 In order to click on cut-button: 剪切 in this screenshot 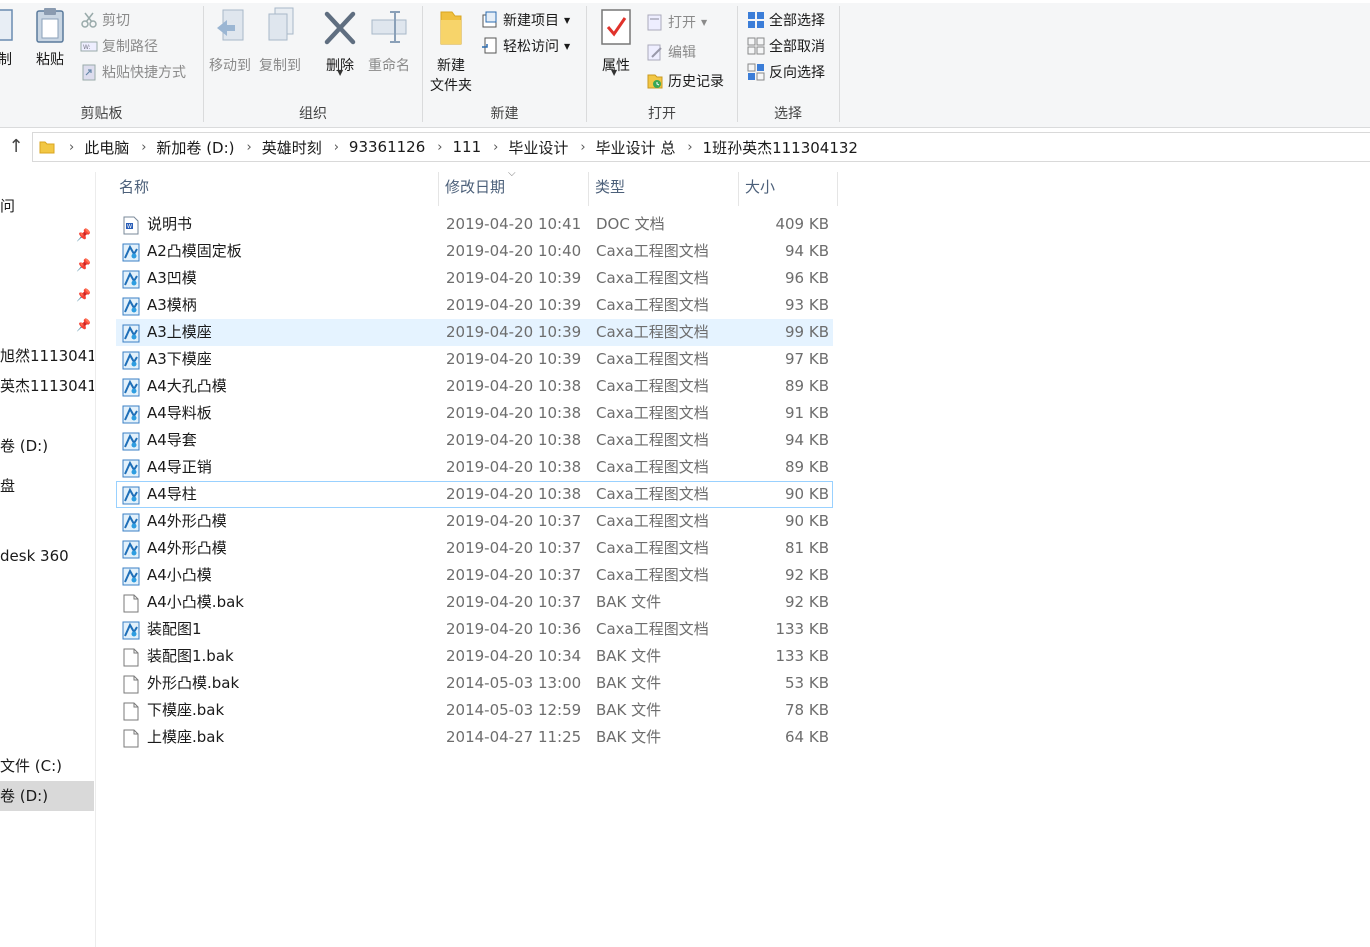, I will do `click(105, 20)`.